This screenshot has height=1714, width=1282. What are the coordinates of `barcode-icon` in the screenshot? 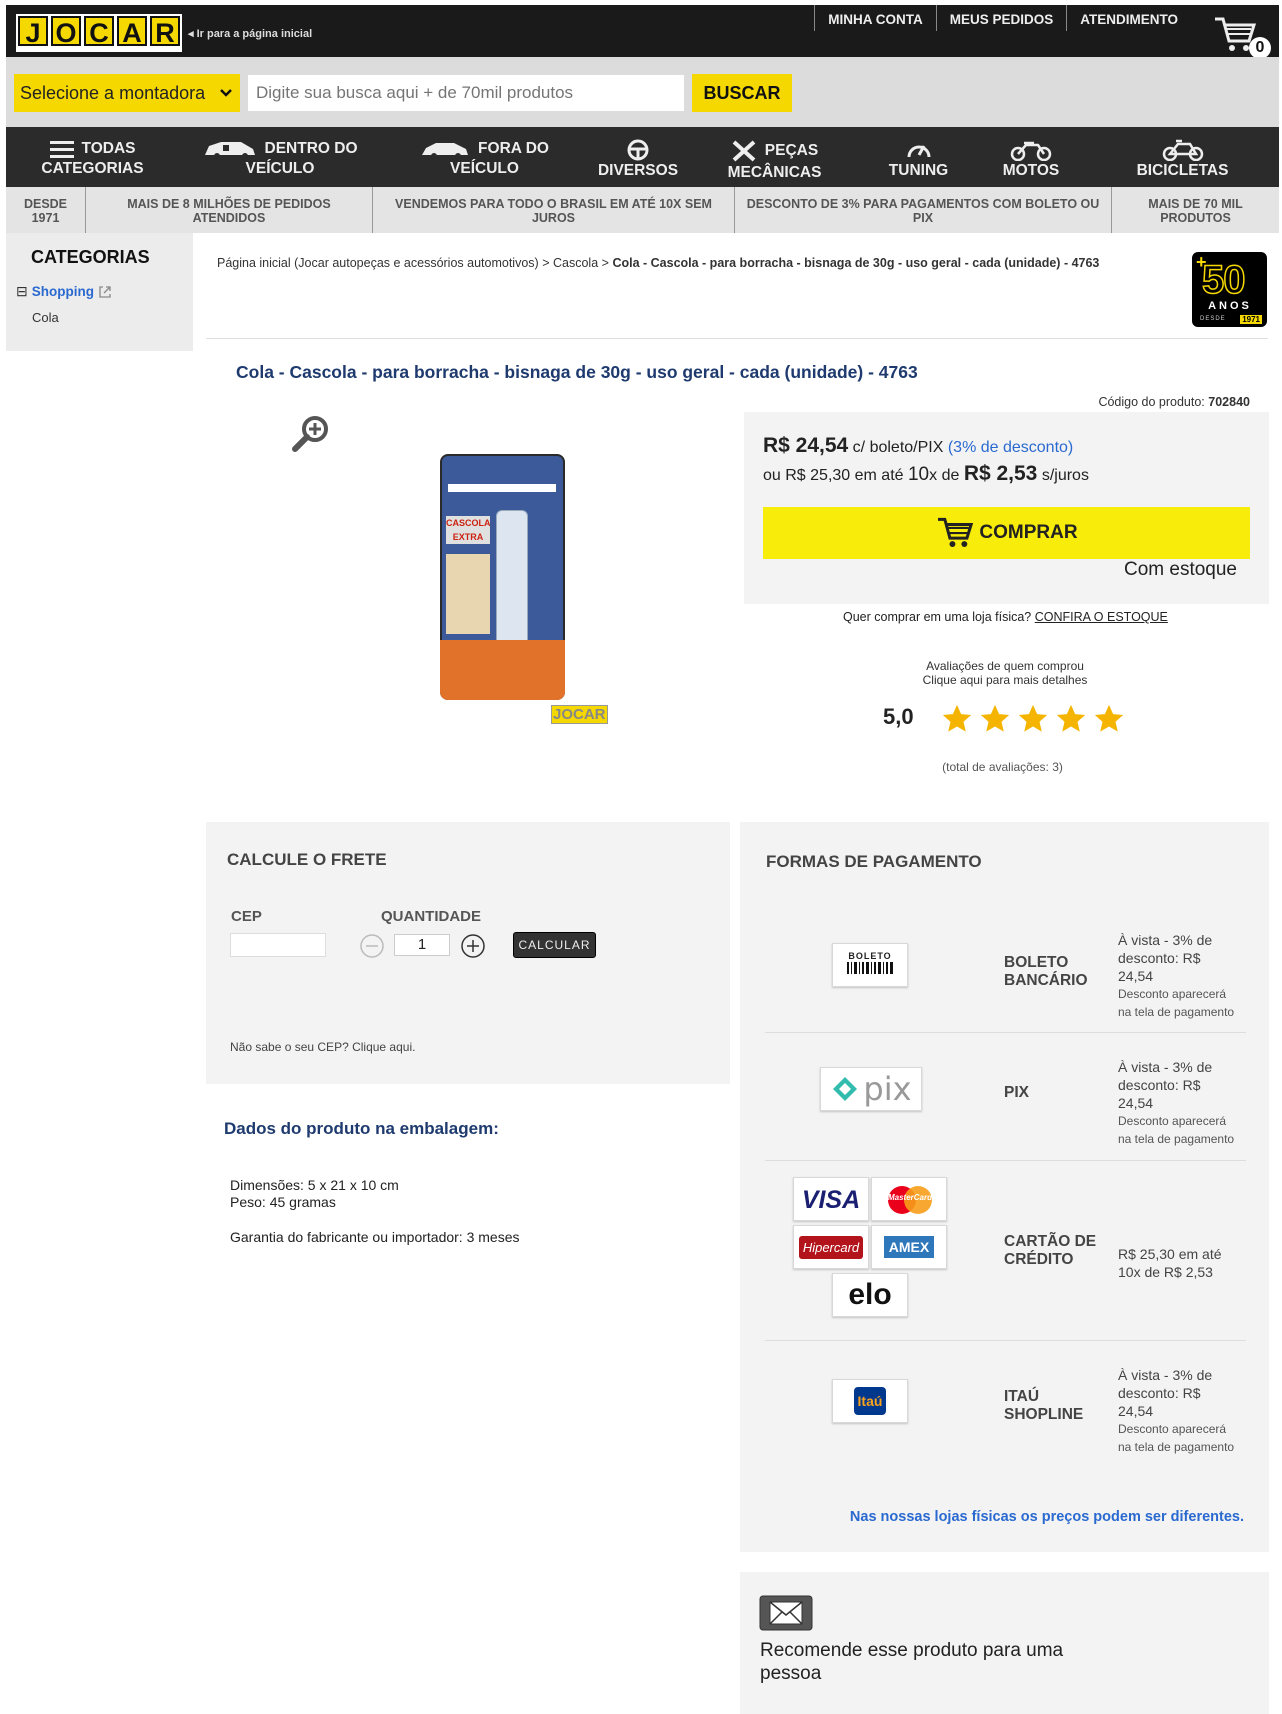 It's located at (870, 968).